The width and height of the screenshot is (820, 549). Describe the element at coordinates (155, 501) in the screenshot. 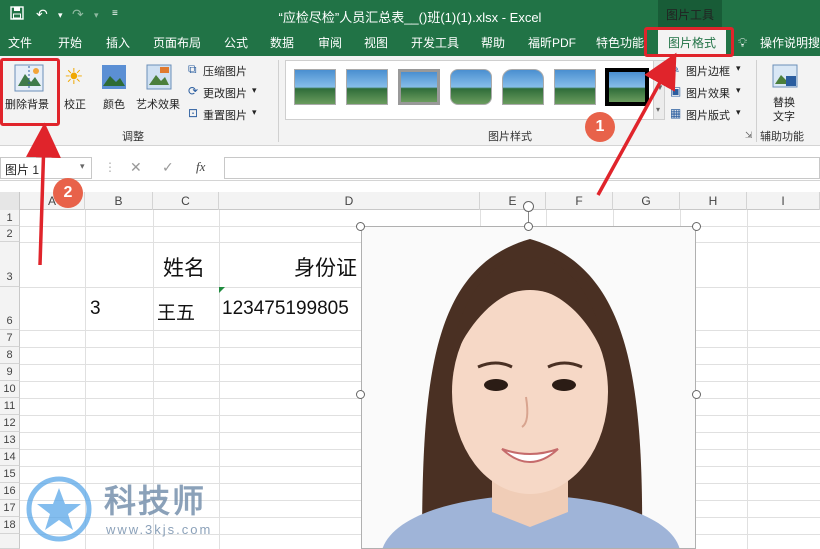

I see `watermark-brand: 科技师` at that location.